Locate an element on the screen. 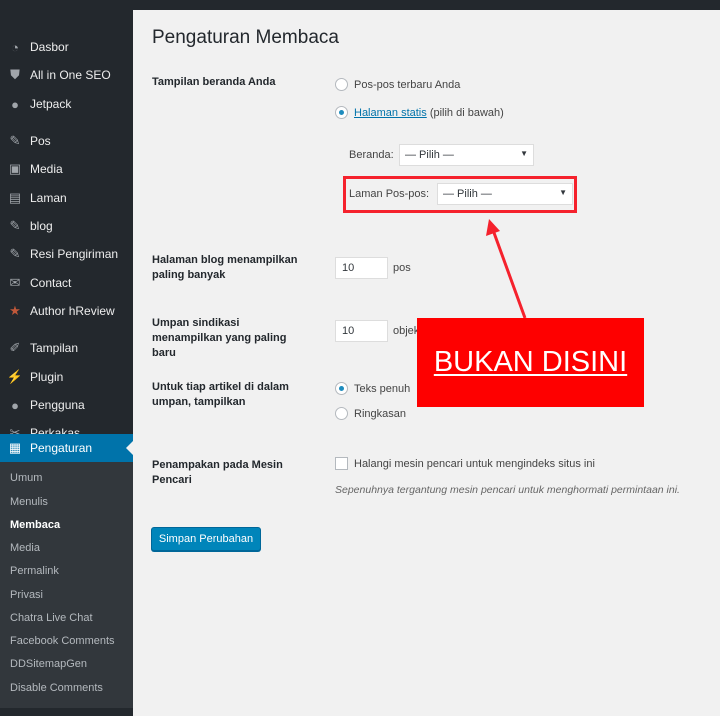 The image size is (720, 716). annotation-banner: BUKAN DISINI is located at coordinates (530, 362).